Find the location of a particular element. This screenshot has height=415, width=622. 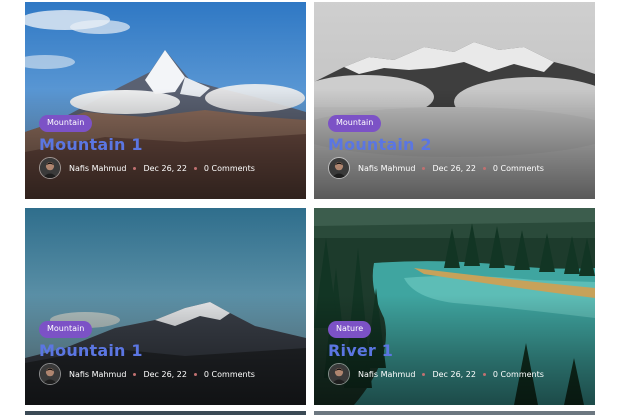

post-title: River 1 is located at coordinates (456, 351).